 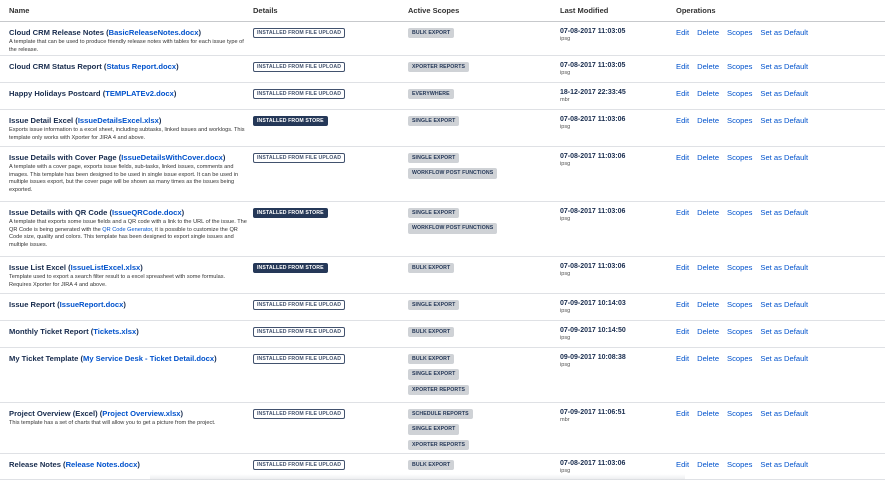 I want to click on header-name: Name, so click(x=126, y=10).